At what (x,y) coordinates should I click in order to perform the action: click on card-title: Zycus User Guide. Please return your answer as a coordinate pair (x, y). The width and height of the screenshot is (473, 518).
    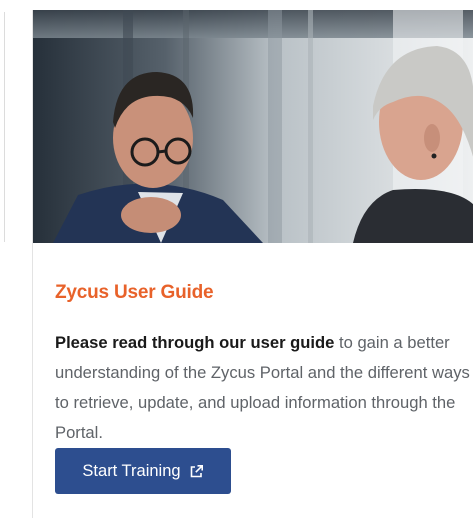
    Looking at the image, I should click on (134, 292).